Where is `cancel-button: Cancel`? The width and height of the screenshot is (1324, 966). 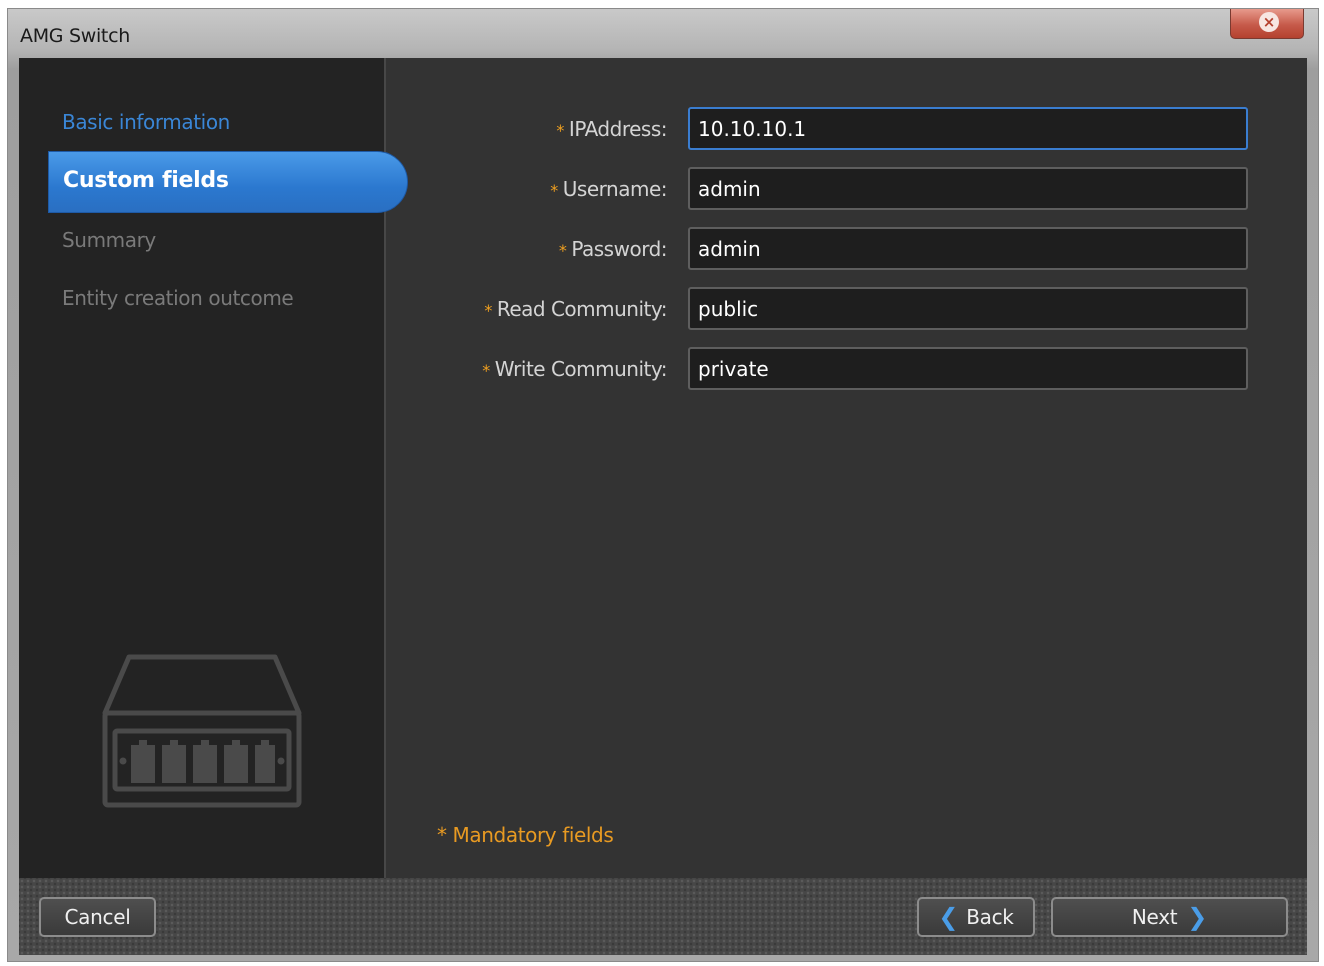
cancel-button: Cancel is located at coordinates (97, 917).